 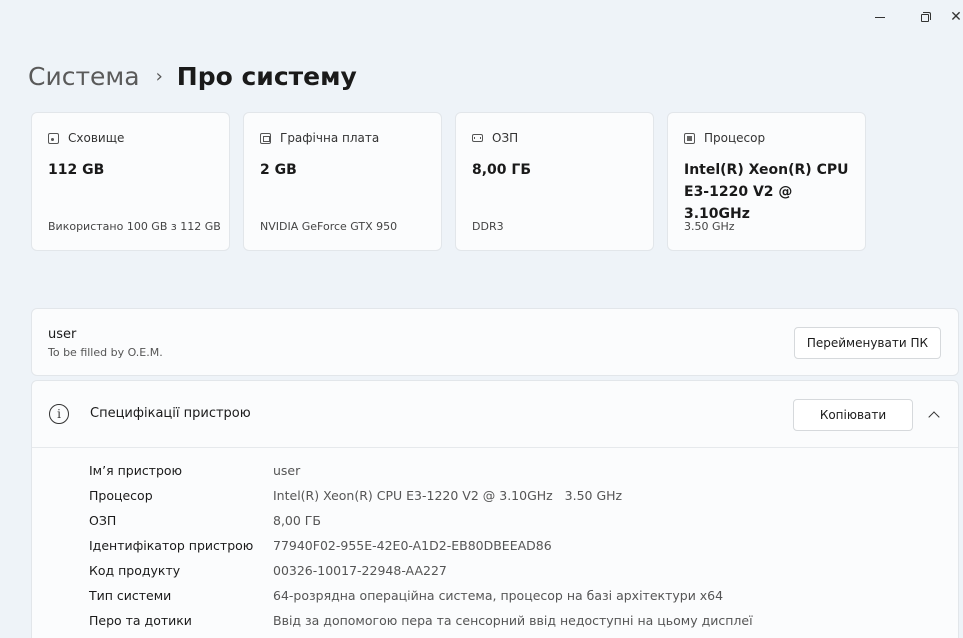 What do you see at coordinates (76, 170) in the screenshot?
I see `card-value: 112 GB` at bounding box center [76, 170].